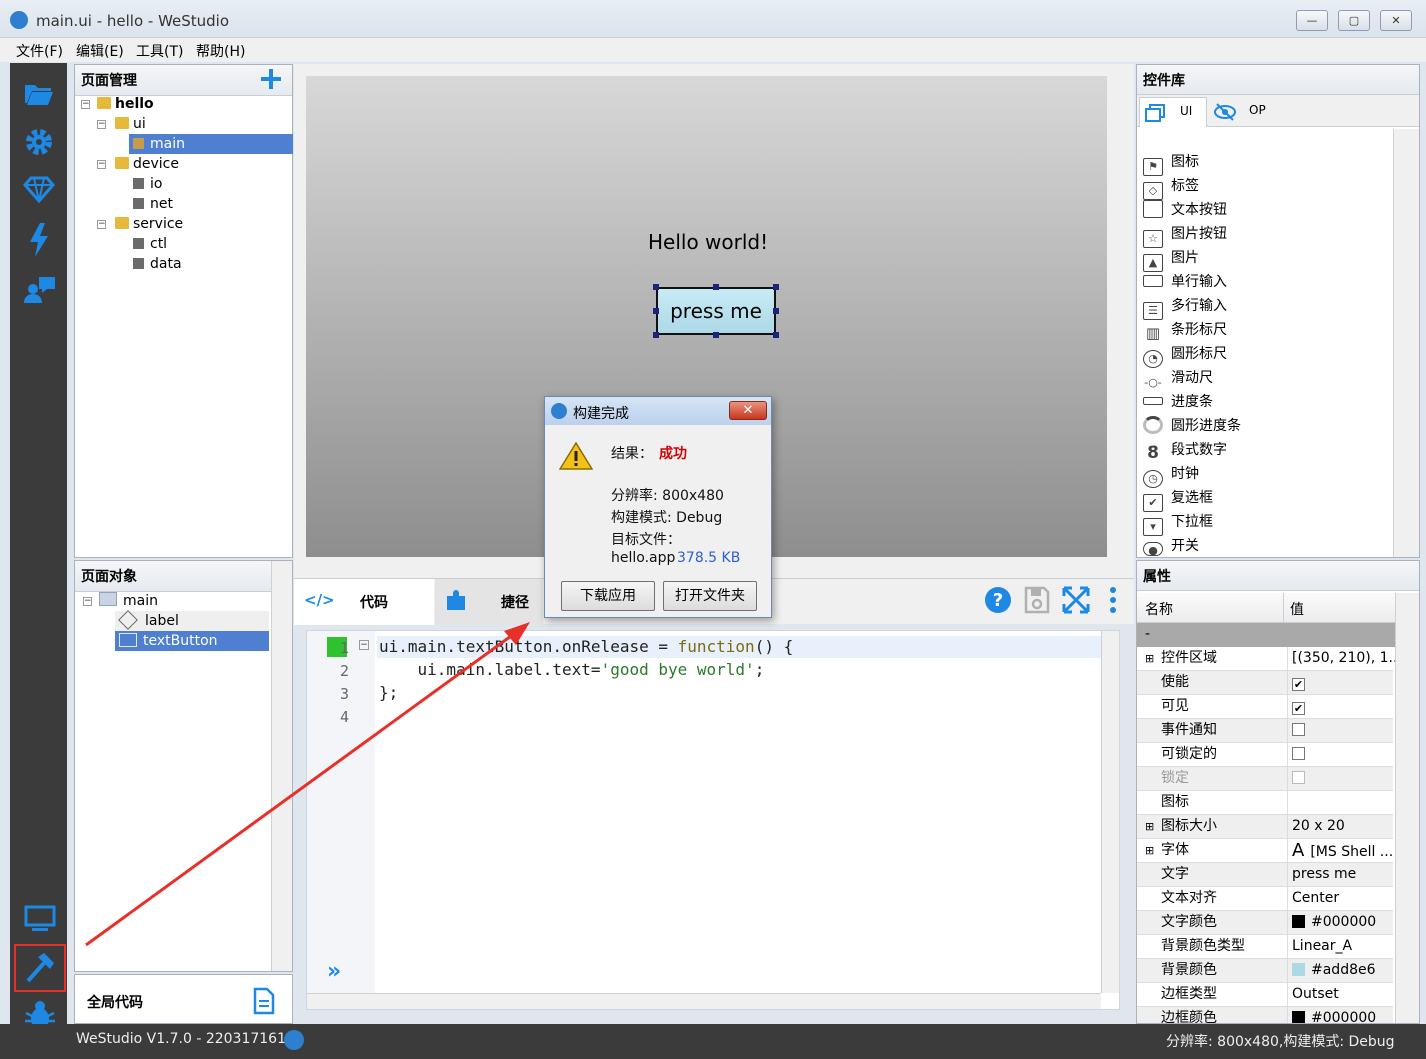 The image size is (1426, 1059). I want to click on fullscreen-icon, so click(1076, 600).